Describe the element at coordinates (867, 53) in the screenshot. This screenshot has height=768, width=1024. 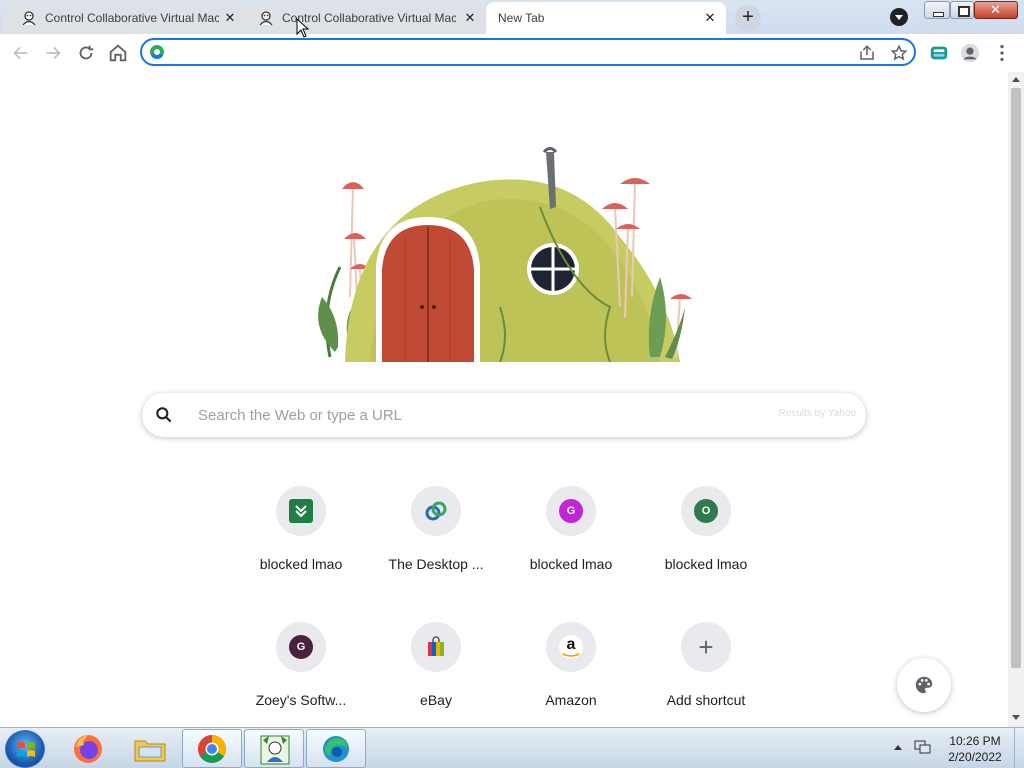
I see `share-icon` at that location.